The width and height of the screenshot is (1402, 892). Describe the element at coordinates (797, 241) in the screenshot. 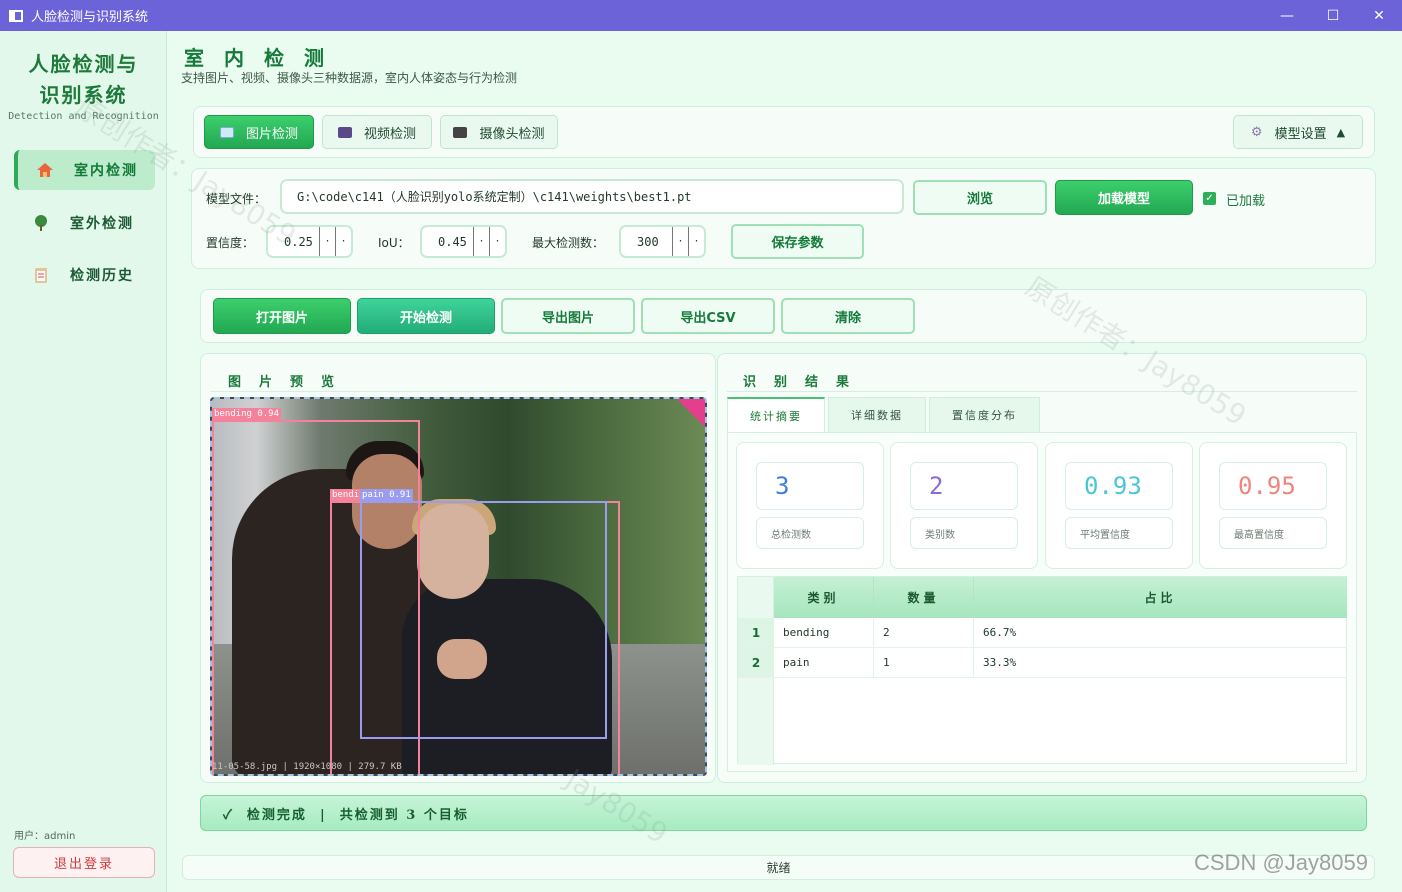

I see `save-params-button: 保存参数` at that location.